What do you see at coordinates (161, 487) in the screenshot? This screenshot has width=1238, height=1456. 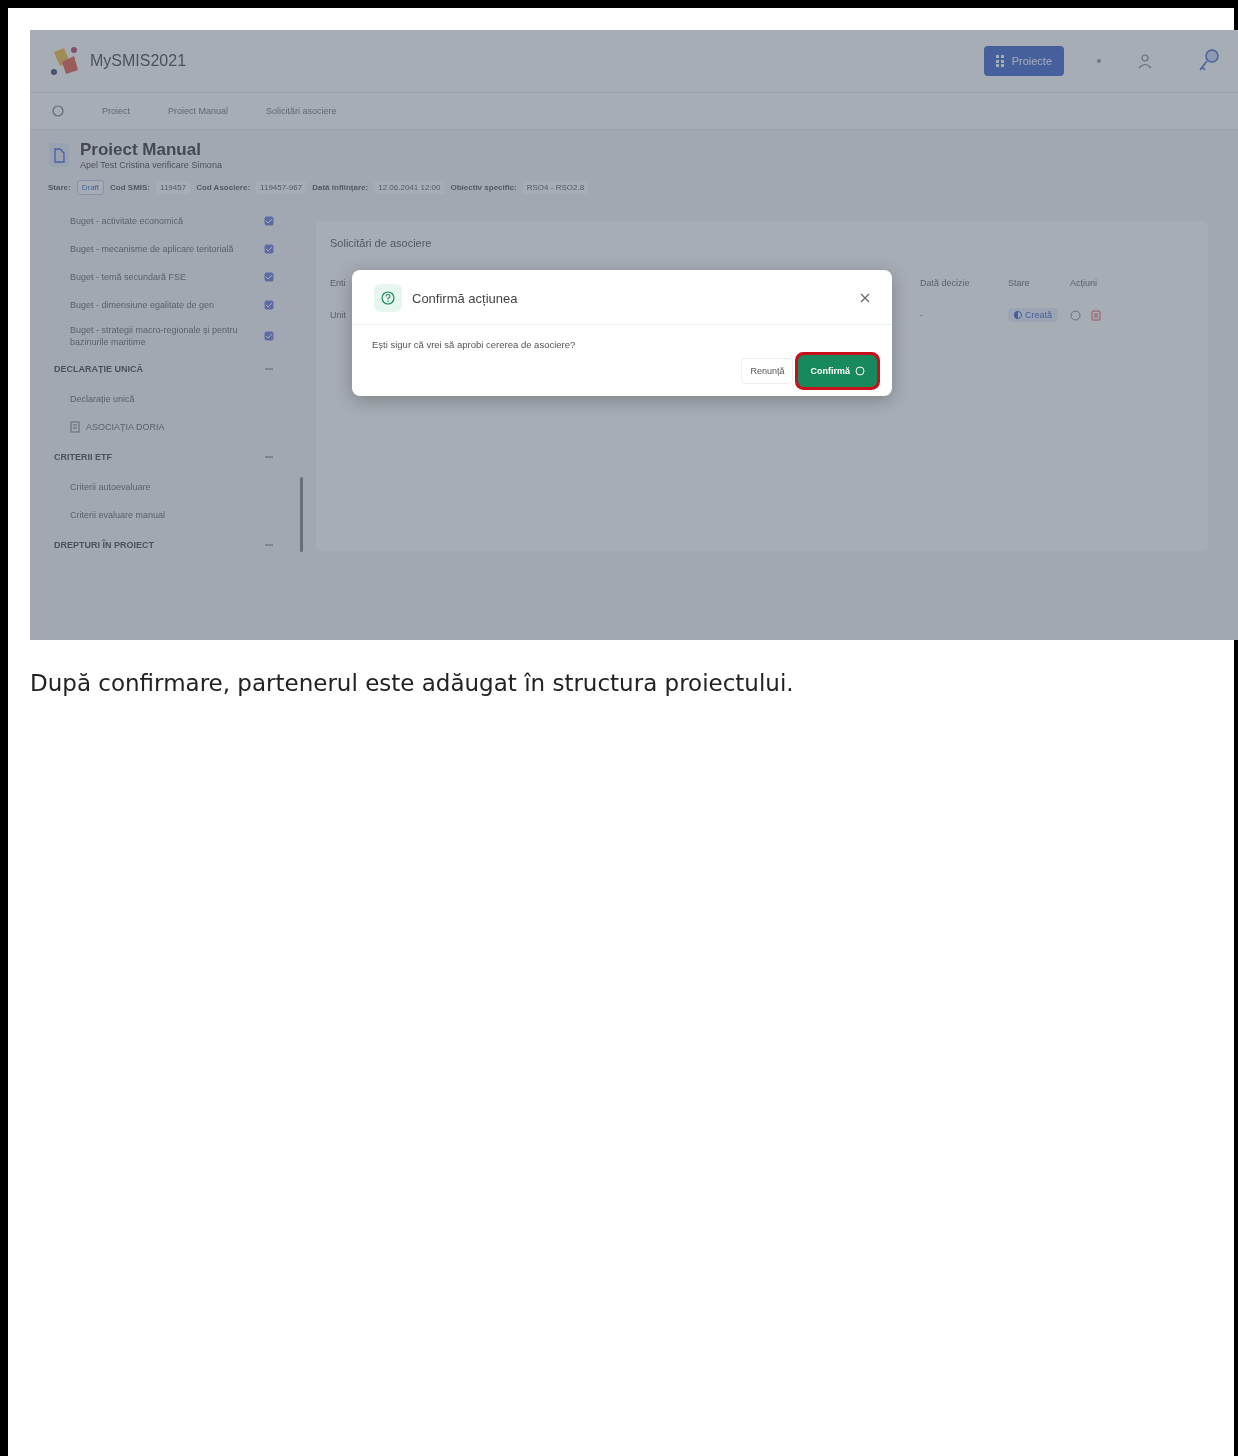 I see `sidebar-item: Criterii autoevaluare` at bounding box center [161, 487].